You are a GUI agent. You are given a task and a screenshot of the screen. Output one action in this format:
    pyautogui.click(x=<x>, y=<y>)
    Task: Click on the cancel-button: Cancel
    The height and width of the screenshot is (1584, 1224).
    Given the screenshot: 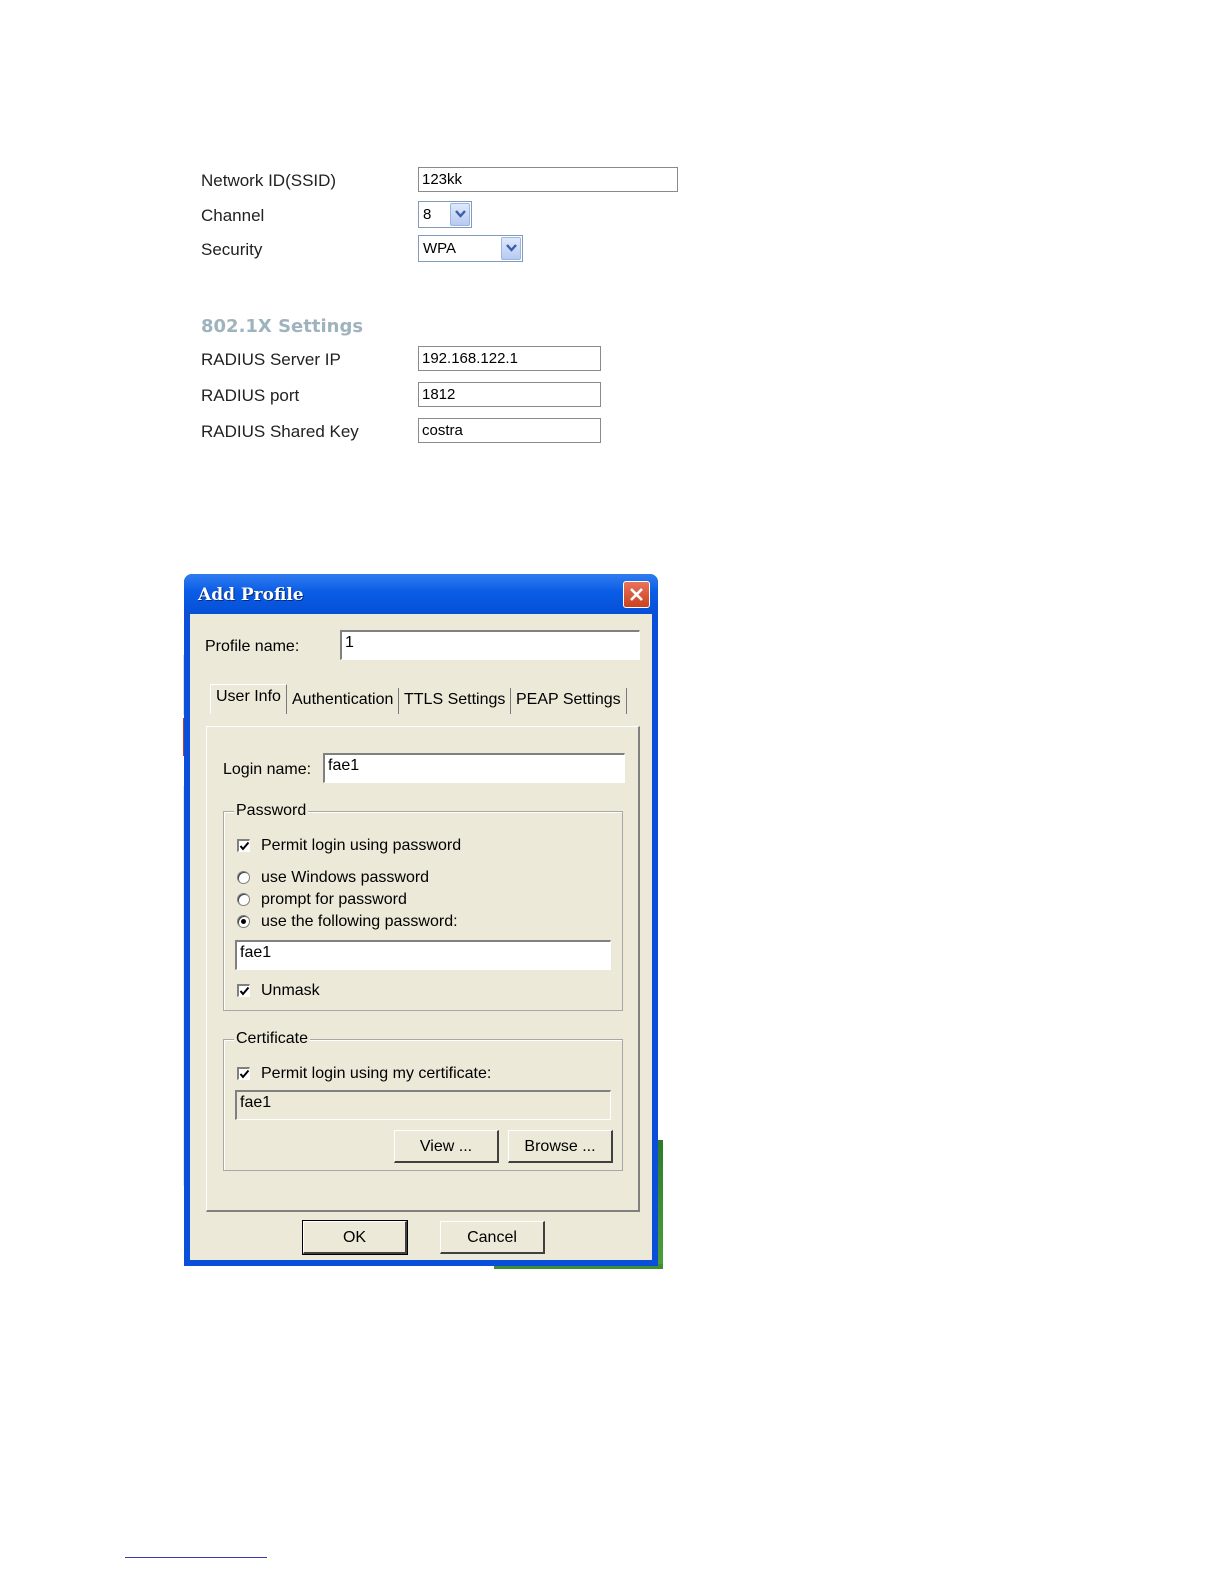 What is the action you would take?
    pyautogui.click(x=492, y=1237)
    